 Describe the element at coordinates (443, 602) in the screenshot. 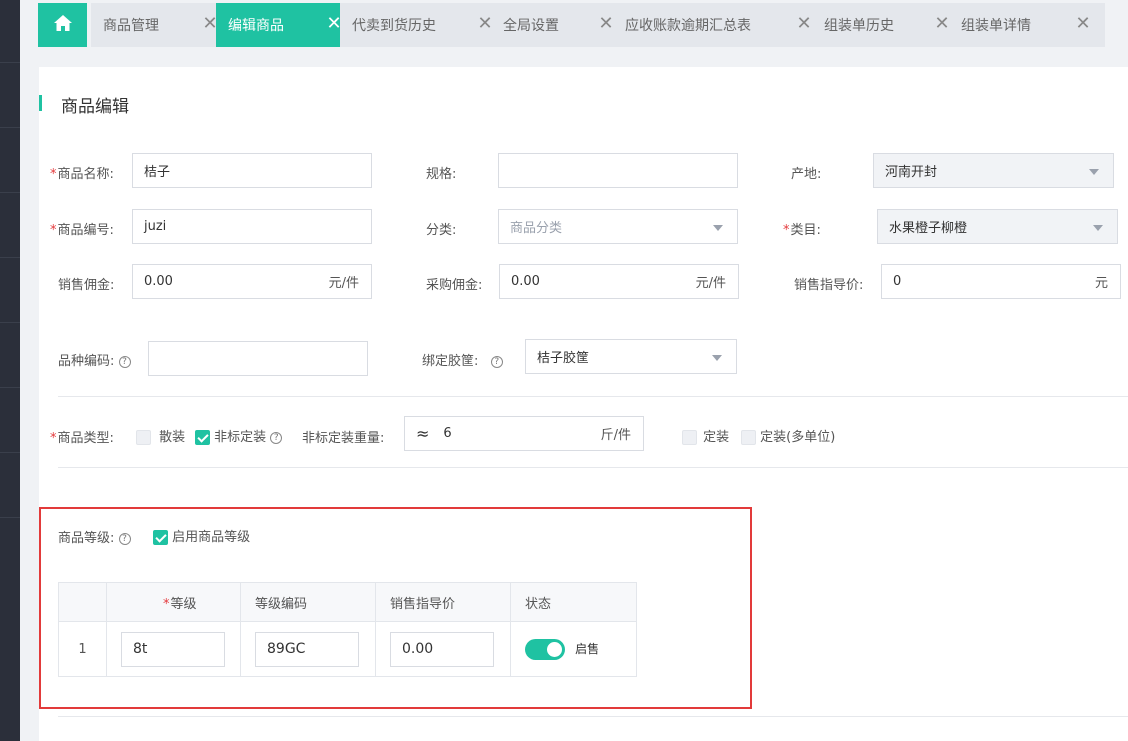

I see `column-header: 销售指导价` at that location.